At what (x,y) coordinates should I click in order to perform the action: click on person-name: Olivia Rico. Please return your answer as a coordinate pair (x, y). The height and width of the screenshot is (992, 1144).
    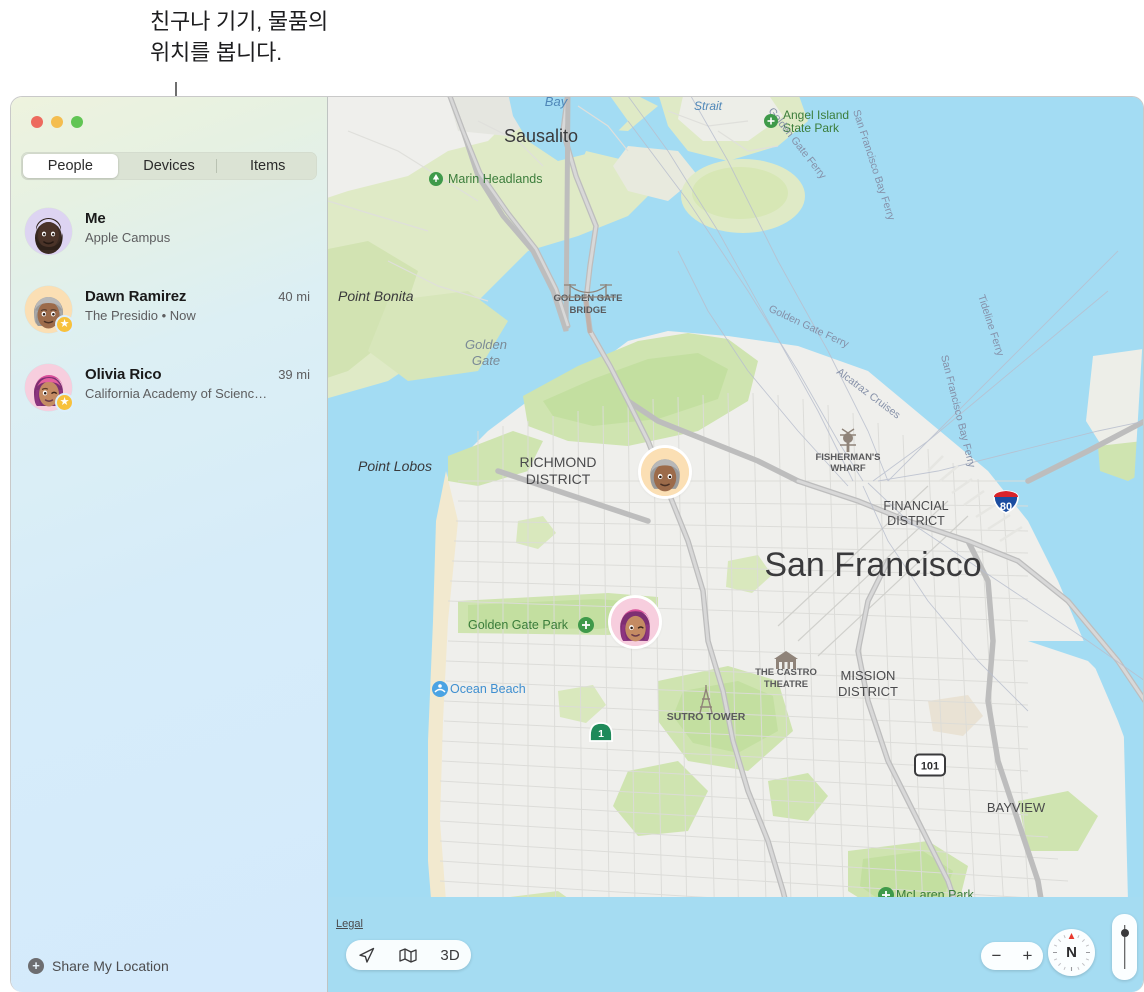
    Looking at the image, I should click on (123, 374).